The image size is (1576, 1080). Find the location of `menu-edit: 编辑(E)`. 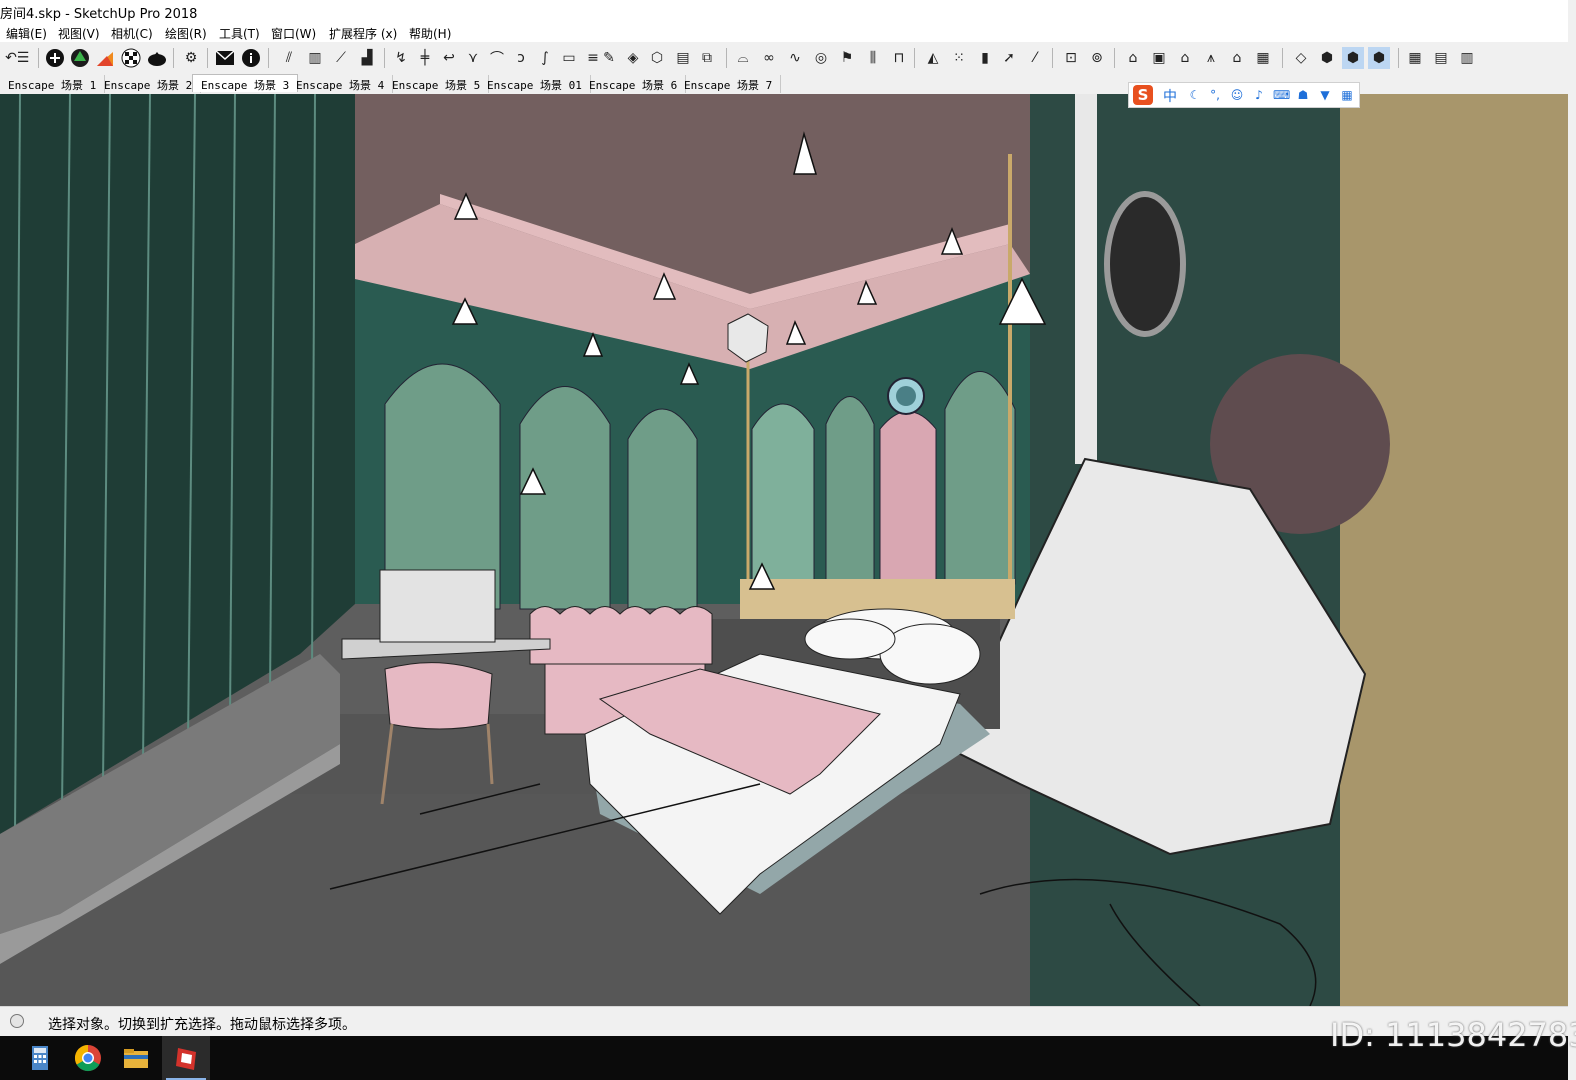

menu-edit: 编辑(E) is located at coordinates (26, 33).